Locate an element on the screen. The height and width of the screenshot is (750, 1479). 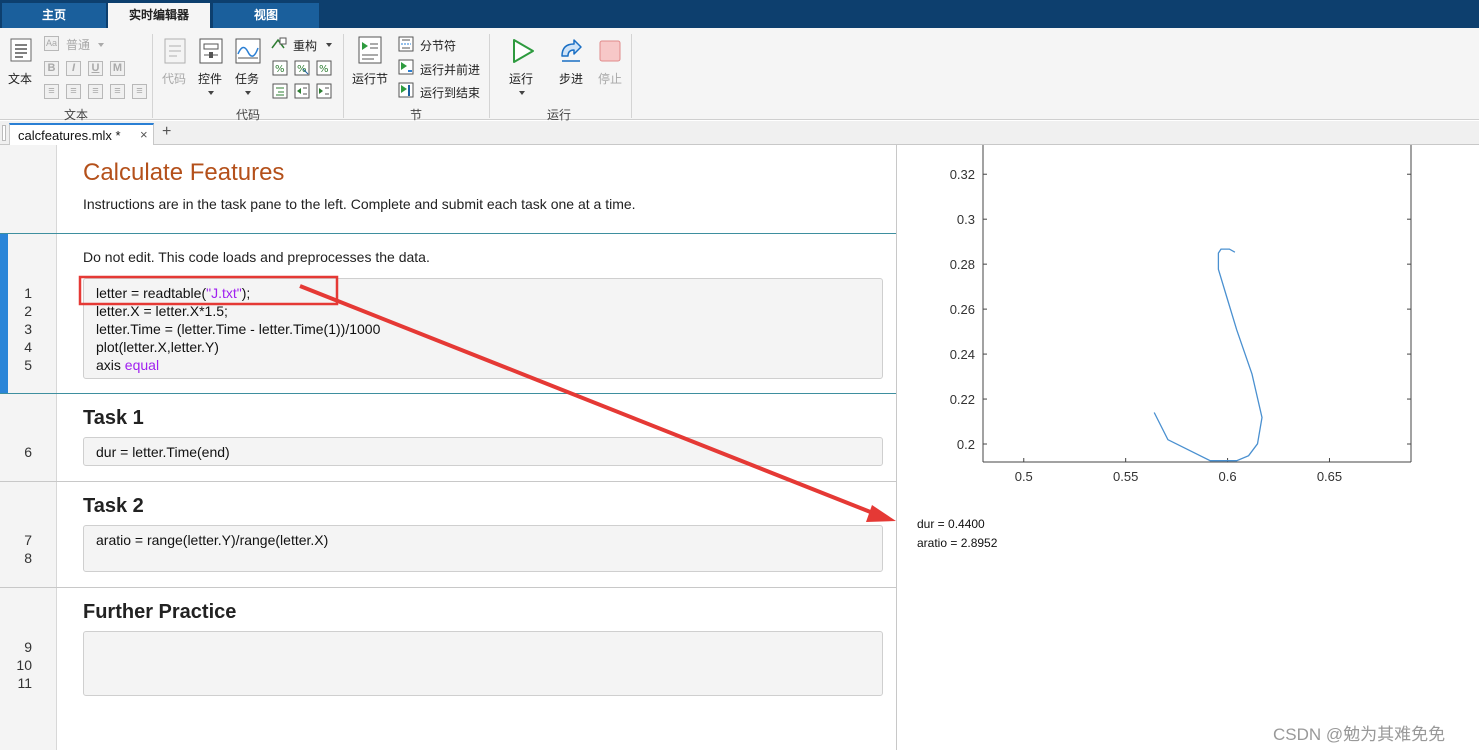
plot-area is located at coordinates (1197, 303).